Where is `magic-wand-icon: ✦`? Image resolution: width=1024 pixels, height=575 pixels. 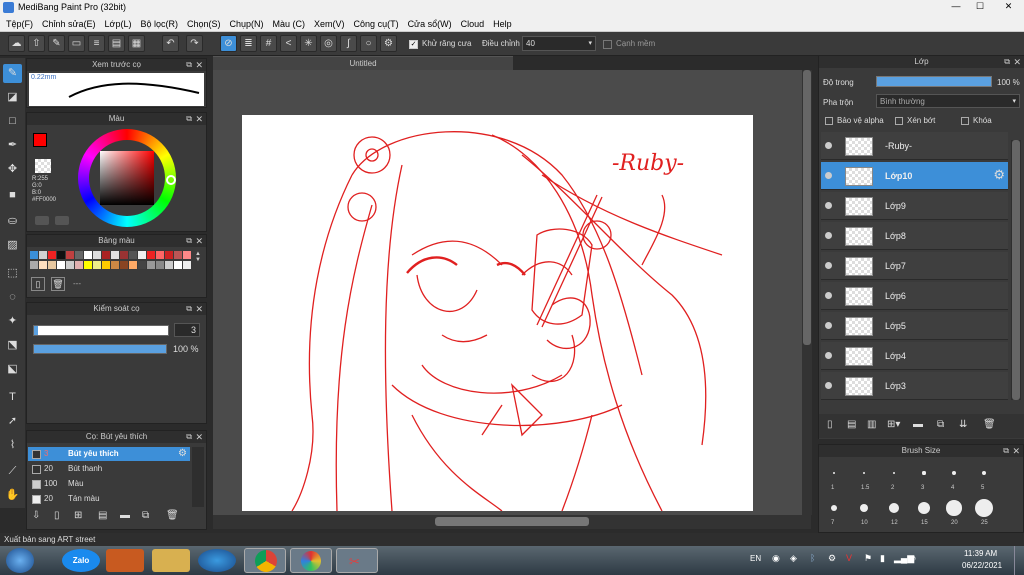 magic-wand-icon: ✦ is located at coordinates (12, 321).